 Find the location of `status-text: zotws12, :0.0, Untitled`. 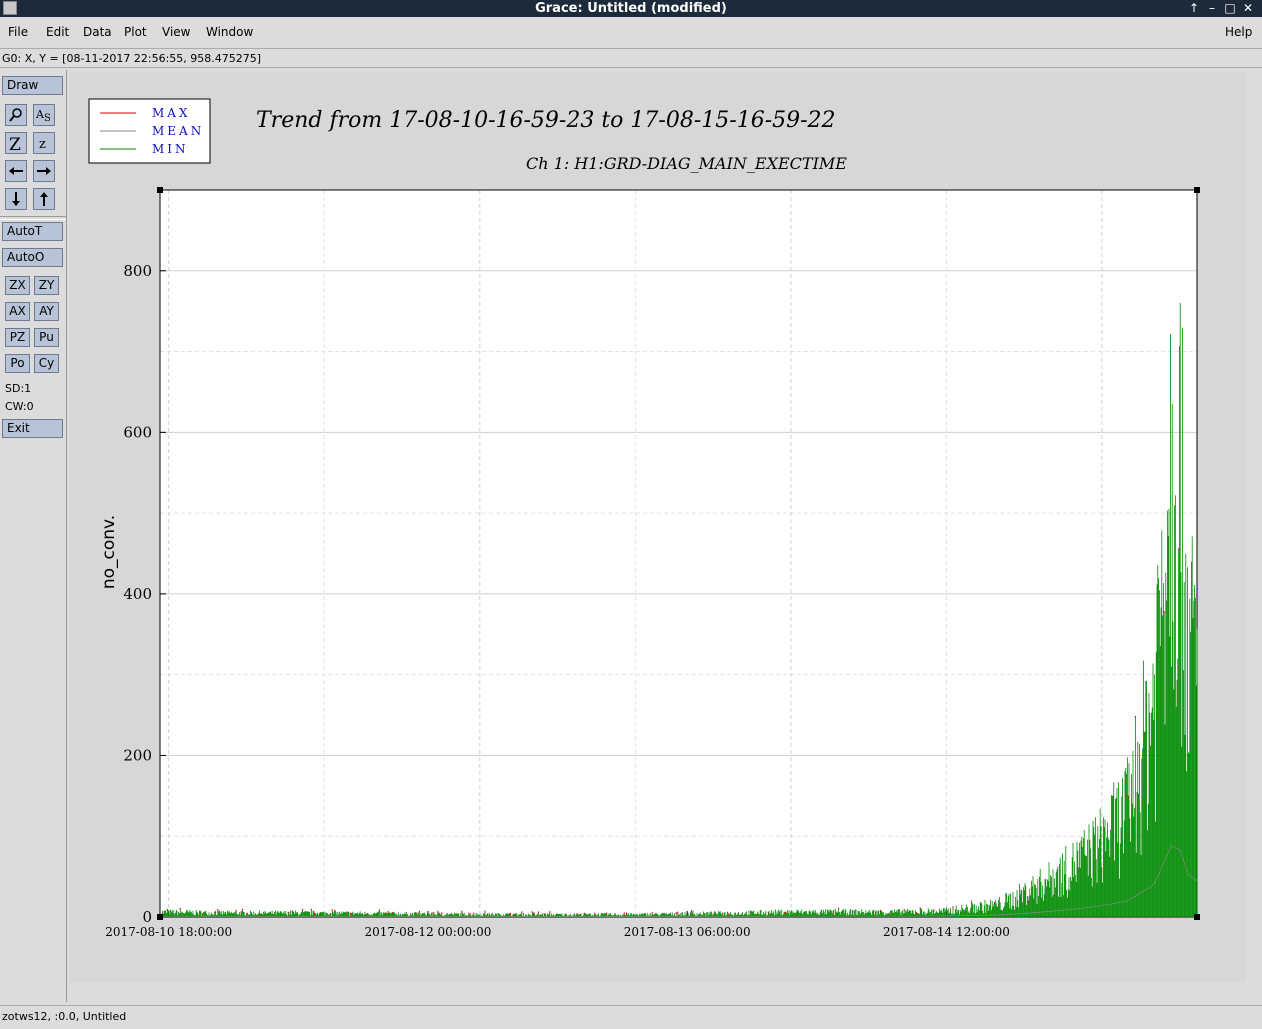

status-text: zotws12, :0.0, Untitled is located at coordinates (64, 1016).